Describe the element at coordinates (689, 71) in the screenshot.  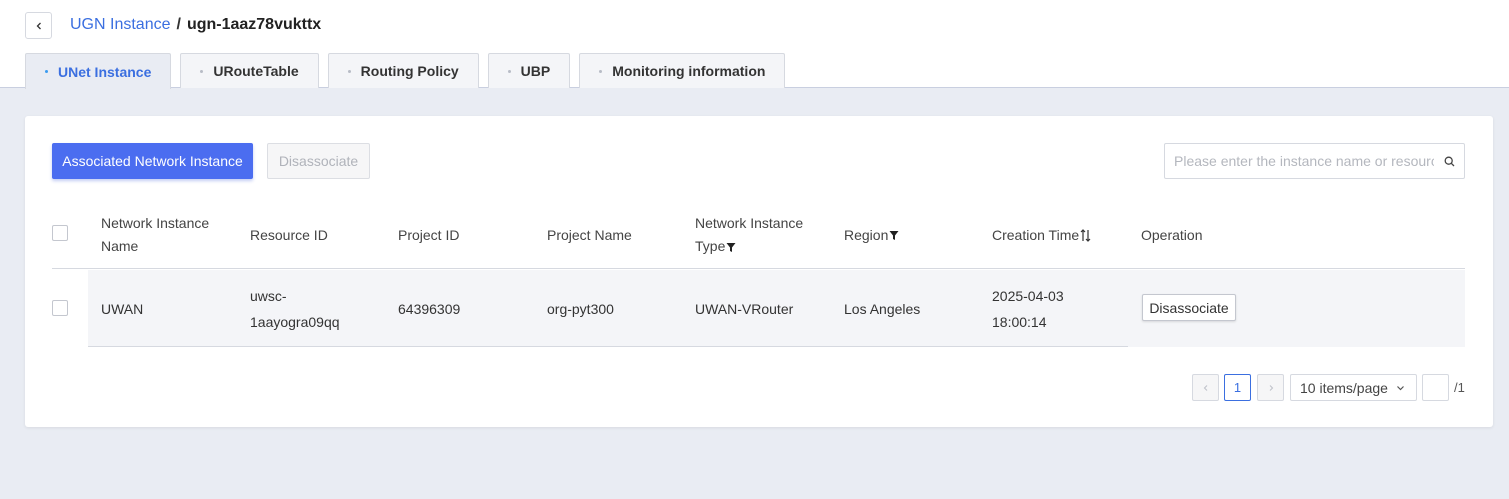
I see `tab-label: Monitoring information` at that location.